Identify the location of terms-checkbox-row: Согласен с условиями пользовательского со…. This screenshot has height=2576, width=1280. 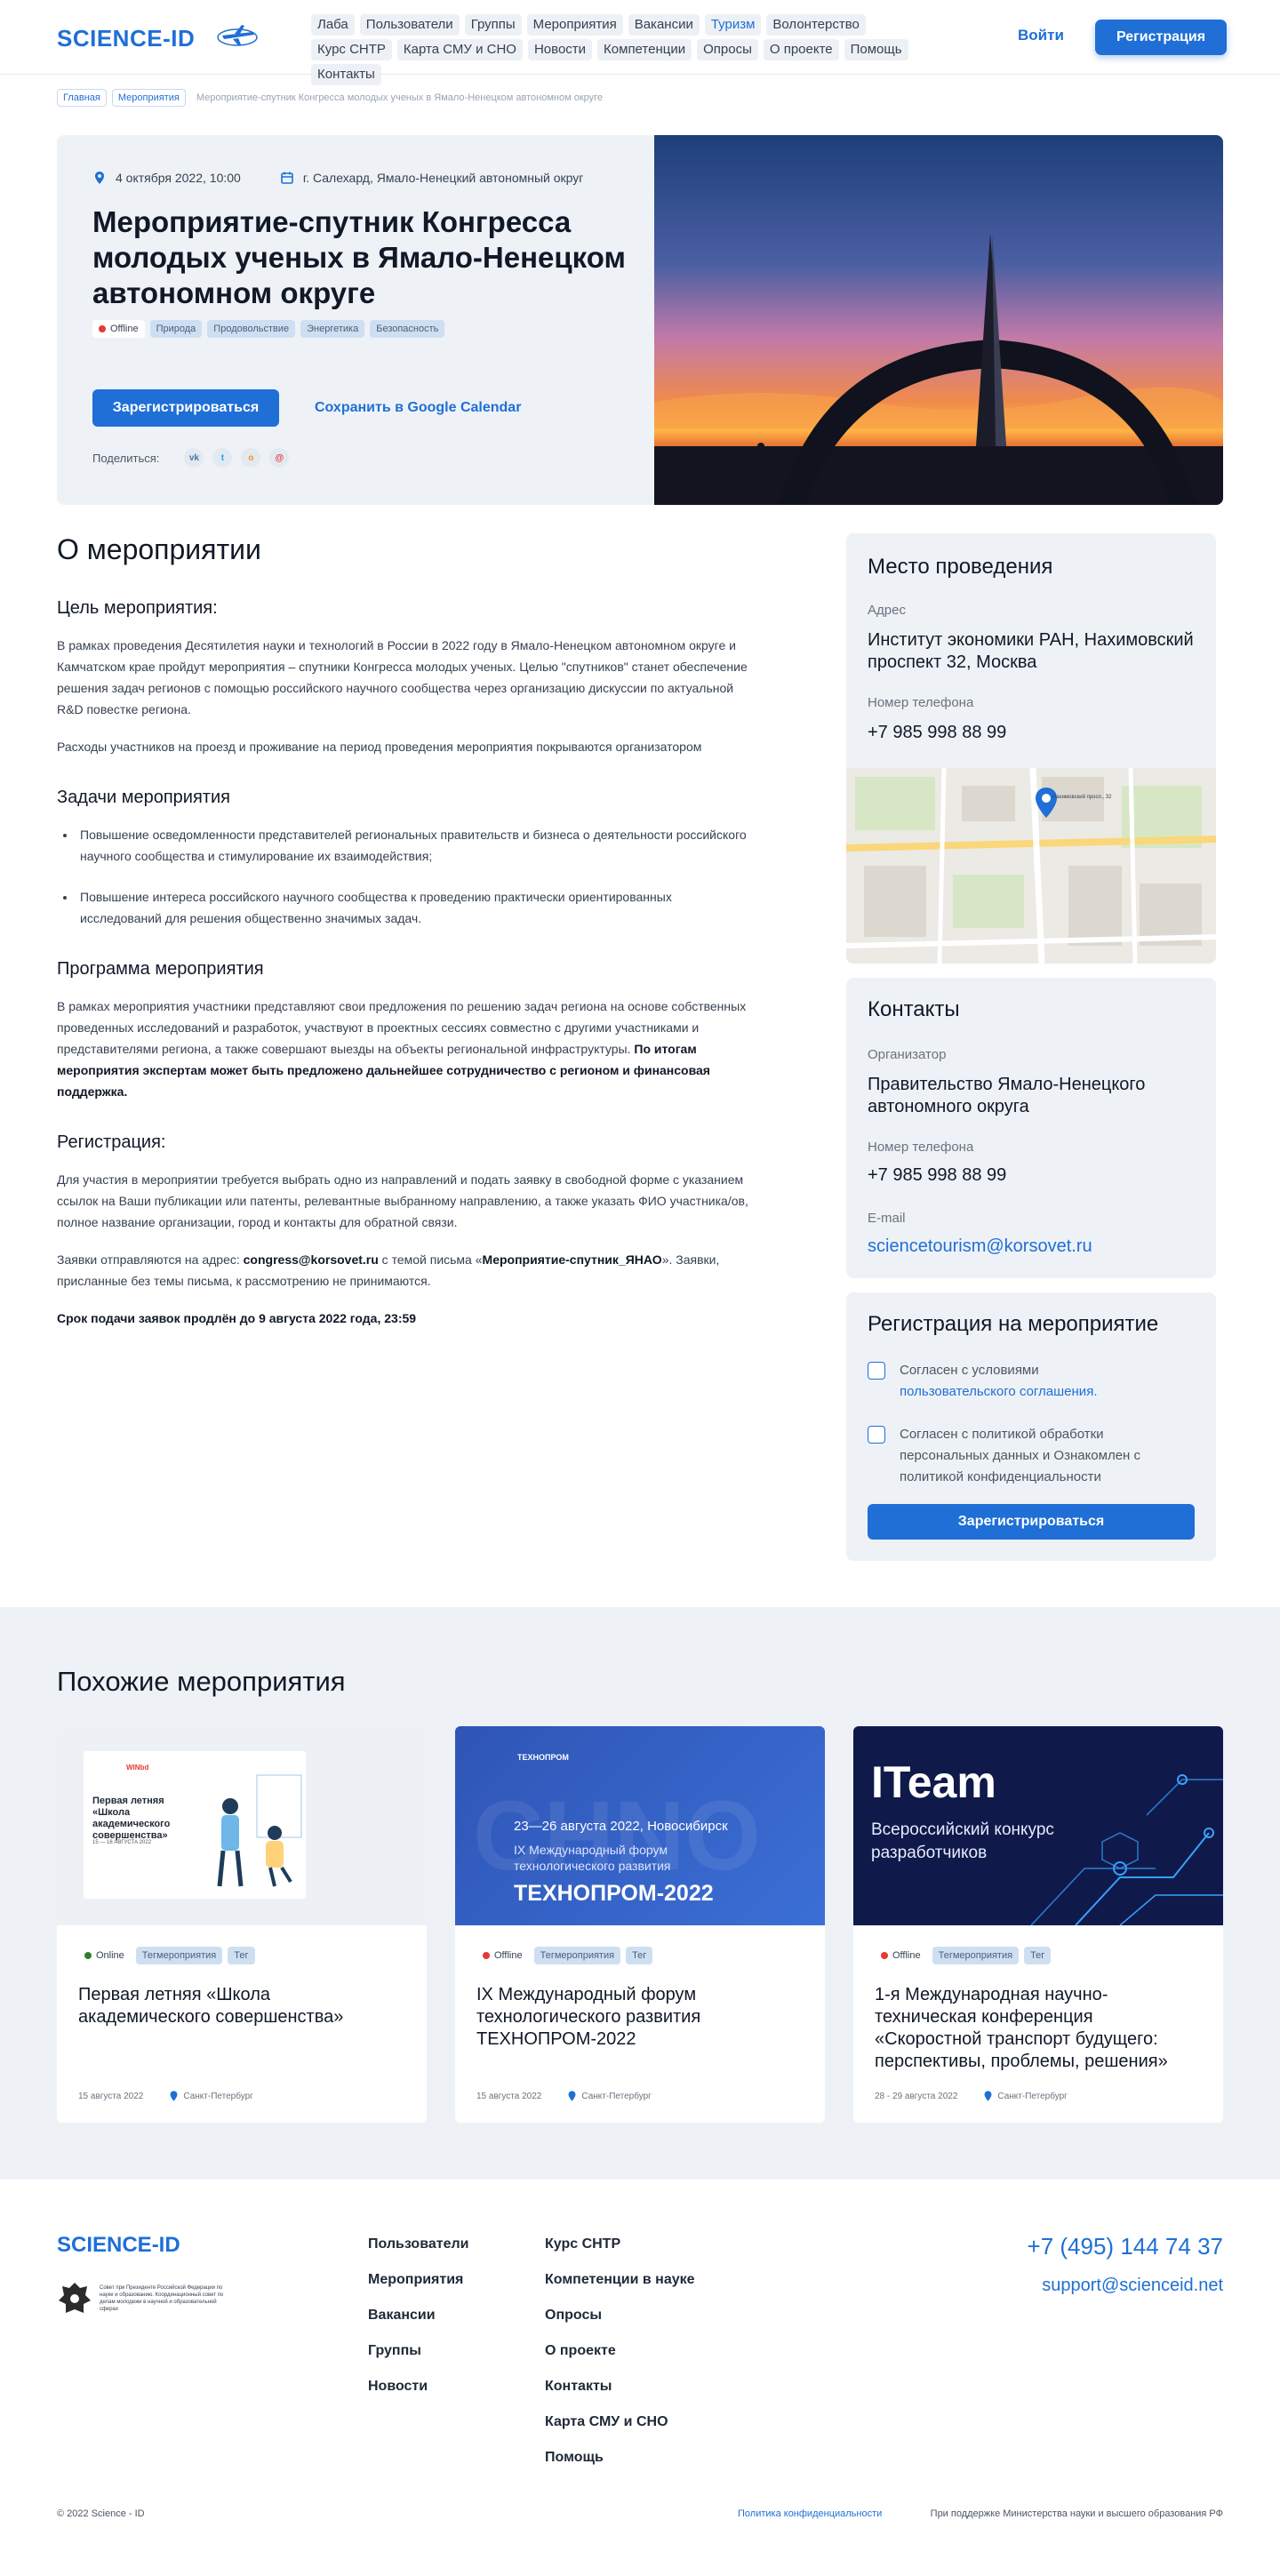
(1028, 1381).